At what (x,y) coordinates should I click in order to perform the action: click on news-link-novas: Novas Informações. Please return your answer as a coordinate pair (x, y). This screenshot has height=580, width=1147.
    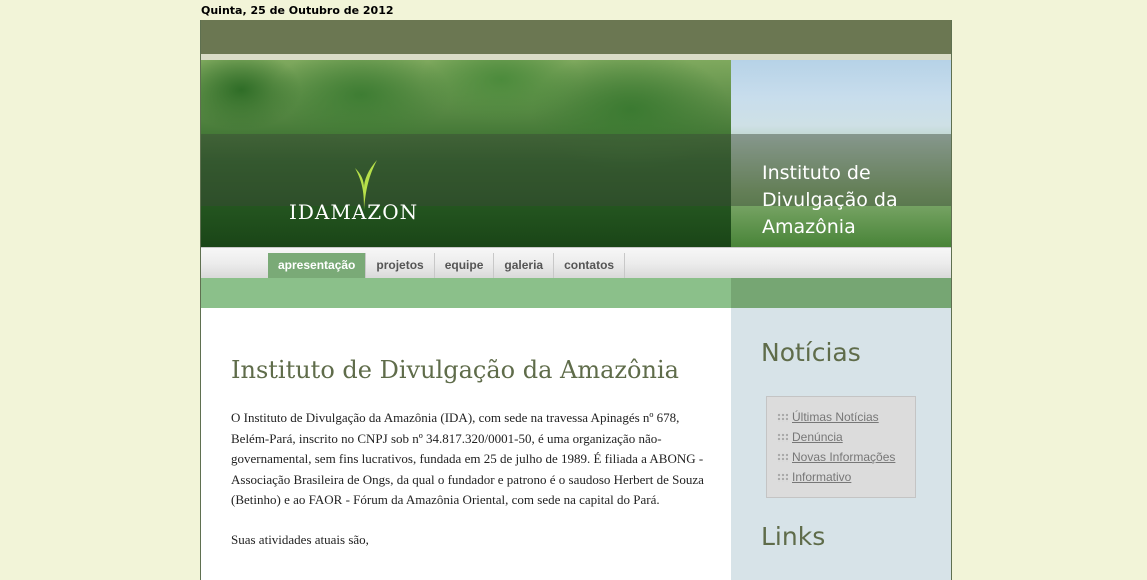
    Looking at the image, I should click on (843, 457).